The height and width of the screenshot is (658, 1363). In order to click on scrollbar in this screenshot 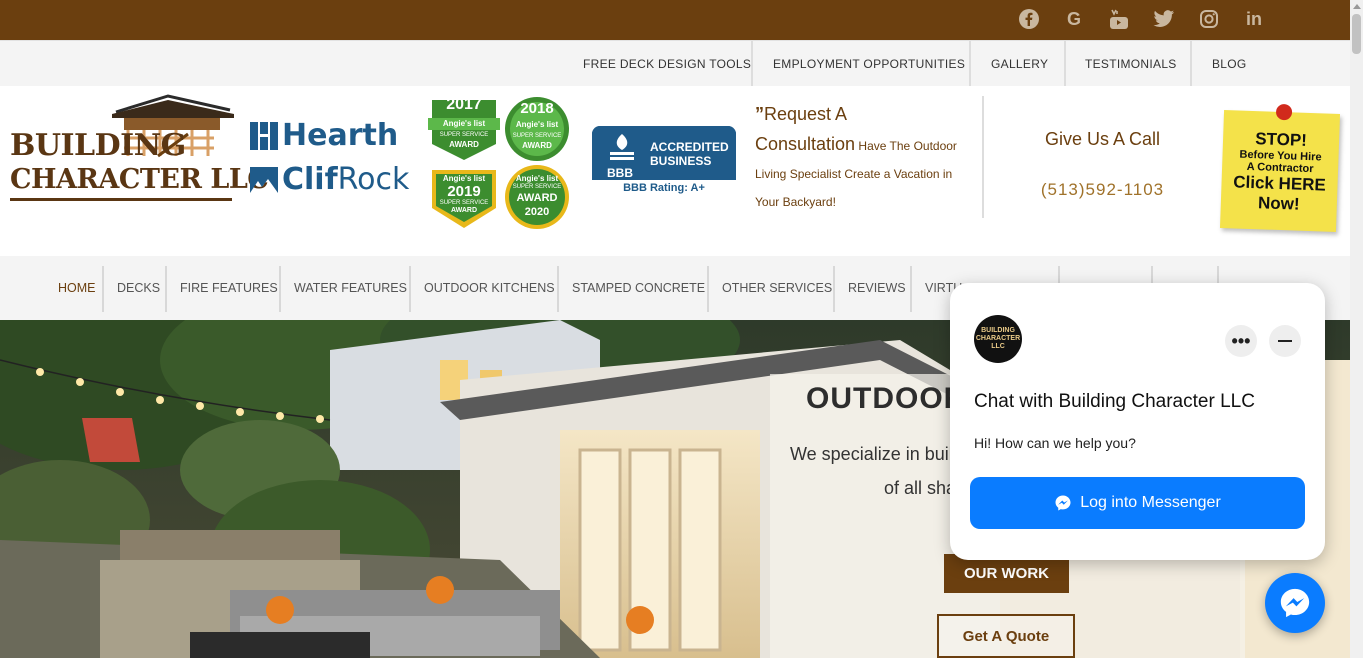, I will do `click(1356, 329)`.